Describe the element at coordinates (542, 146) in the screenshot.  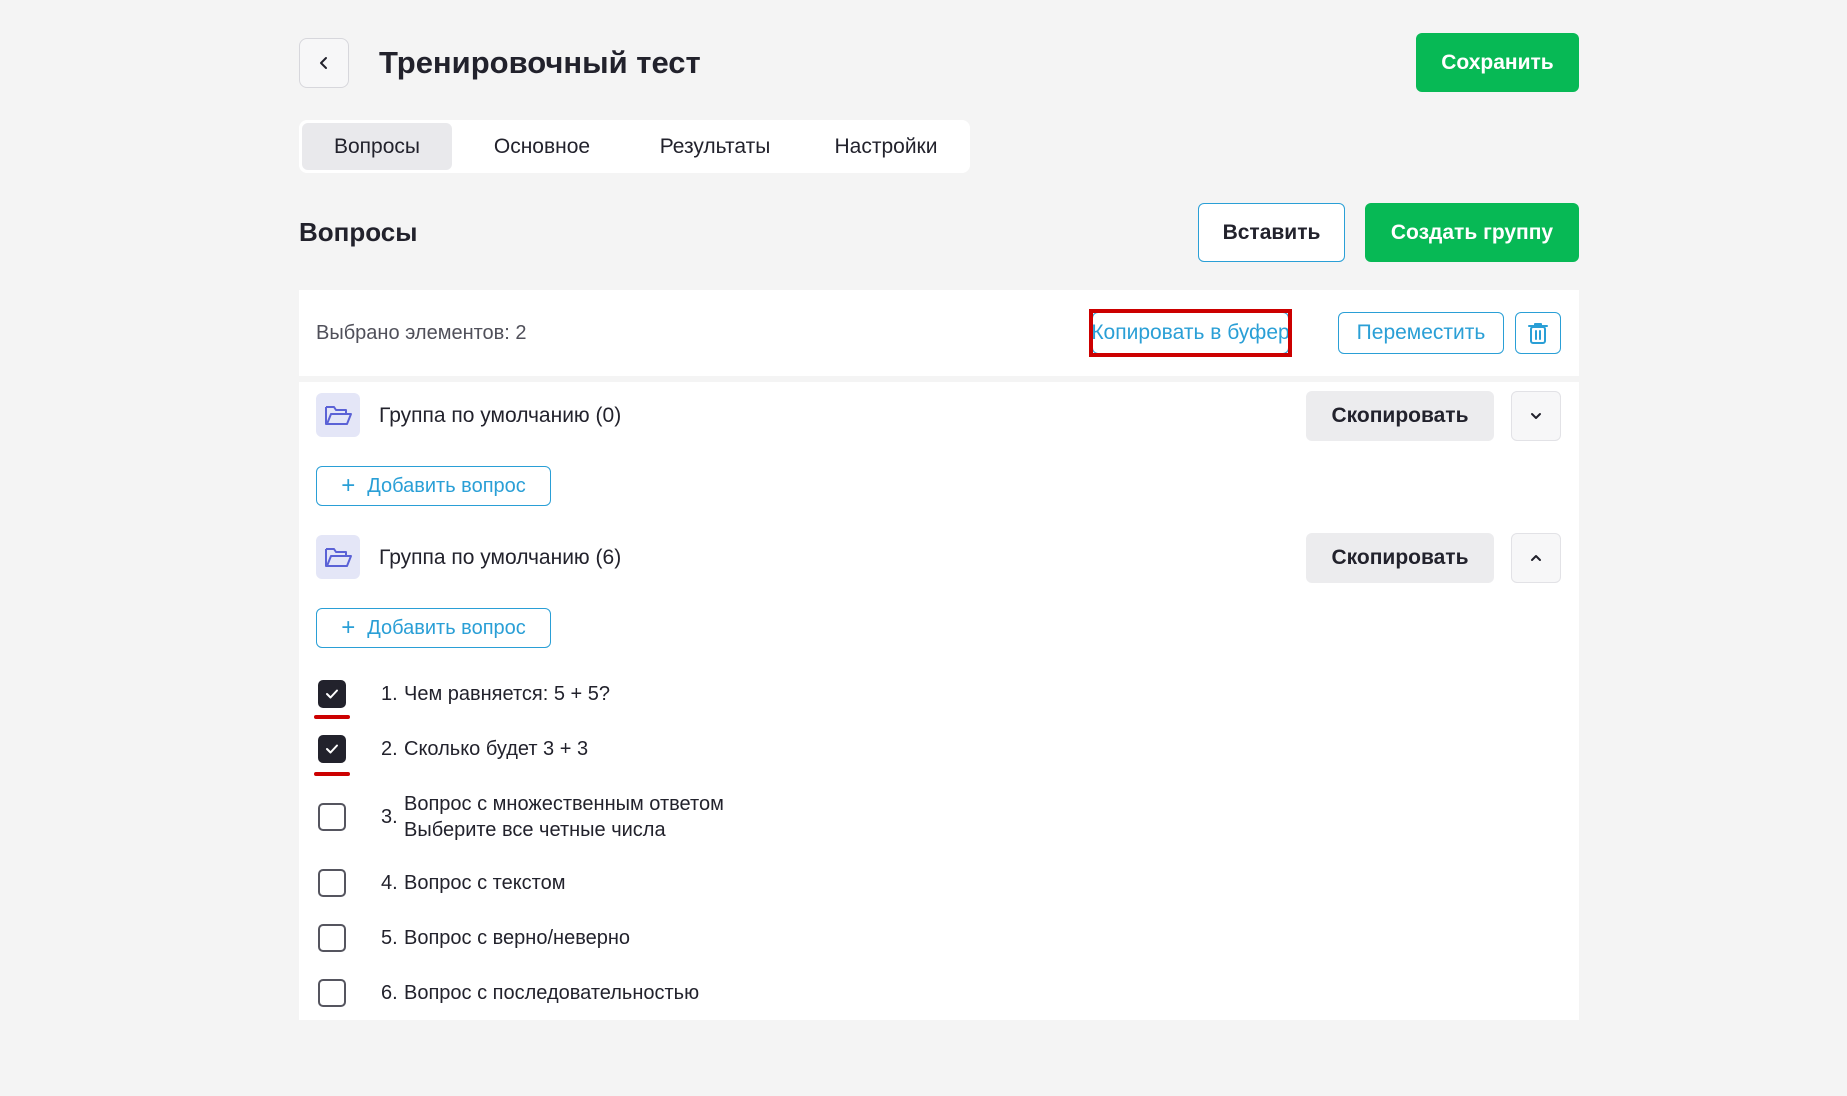
I see `tab-main: Основное` at that location.